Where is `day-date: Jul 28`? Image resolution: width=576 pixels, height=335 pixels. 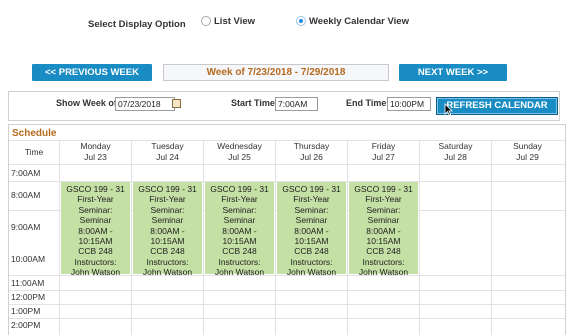
day-date: Jul 28 is located at coordinates (455, 157).